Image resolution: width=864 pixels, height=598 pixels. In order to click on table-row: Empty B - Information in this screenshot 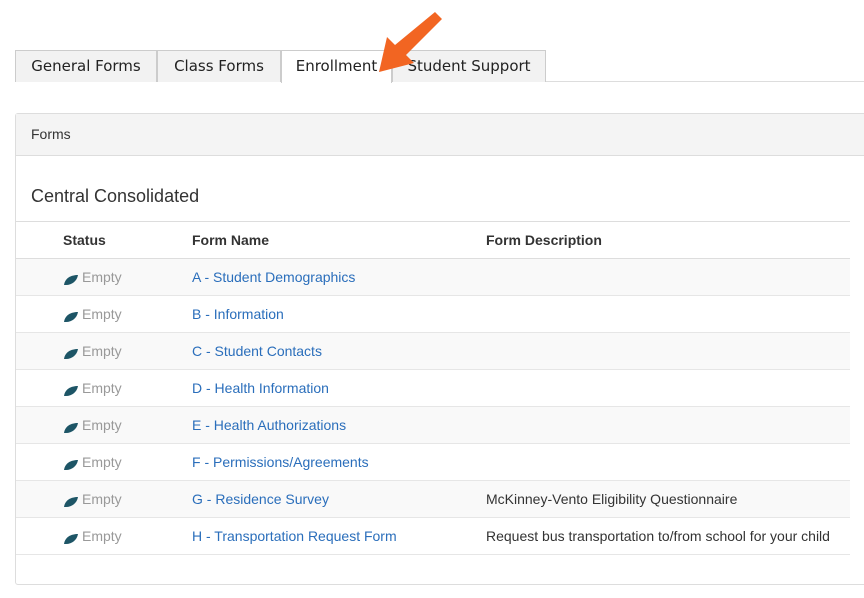, I will do `click(433, 314)`.